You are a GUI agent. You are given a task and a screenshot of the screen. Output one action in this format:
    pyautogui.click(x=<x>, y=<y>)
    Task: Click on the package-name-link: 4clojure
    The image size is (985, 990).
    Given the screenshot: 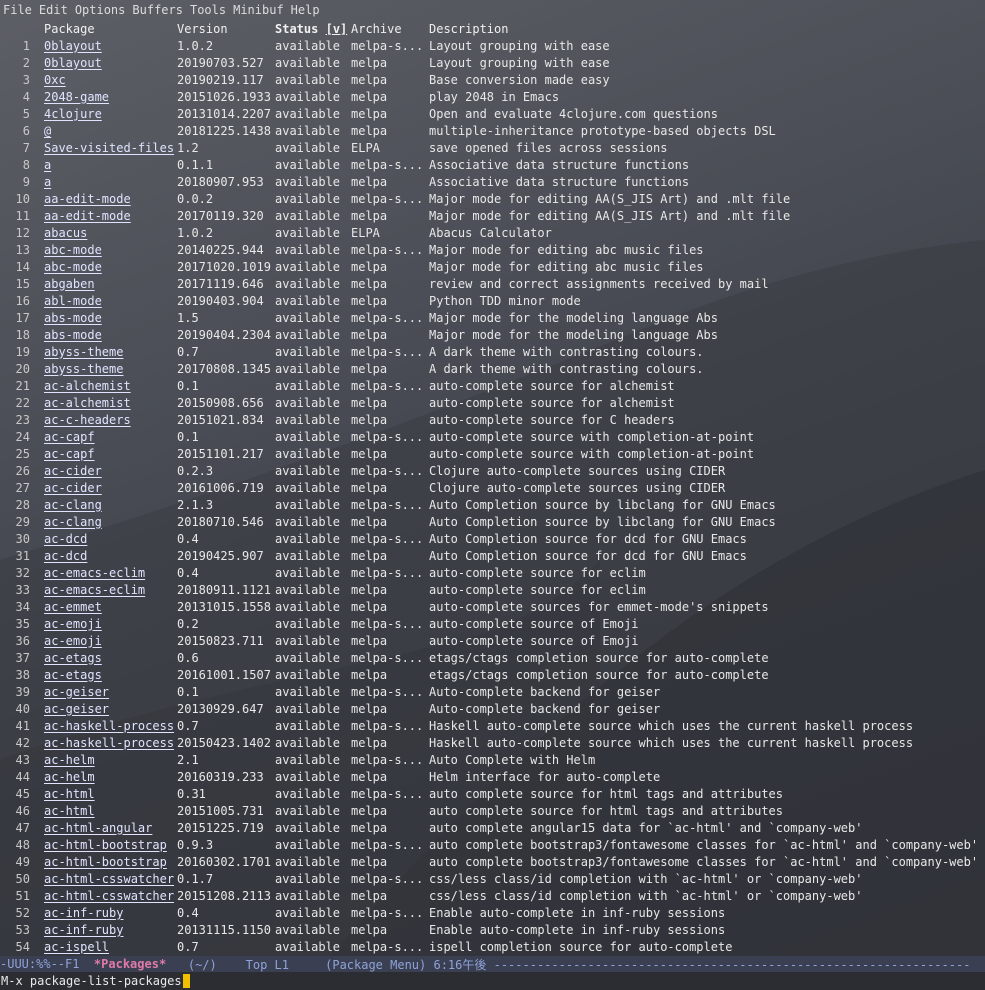 What is the action you would take?
    pyautogui.click(x=73, y=114)
    